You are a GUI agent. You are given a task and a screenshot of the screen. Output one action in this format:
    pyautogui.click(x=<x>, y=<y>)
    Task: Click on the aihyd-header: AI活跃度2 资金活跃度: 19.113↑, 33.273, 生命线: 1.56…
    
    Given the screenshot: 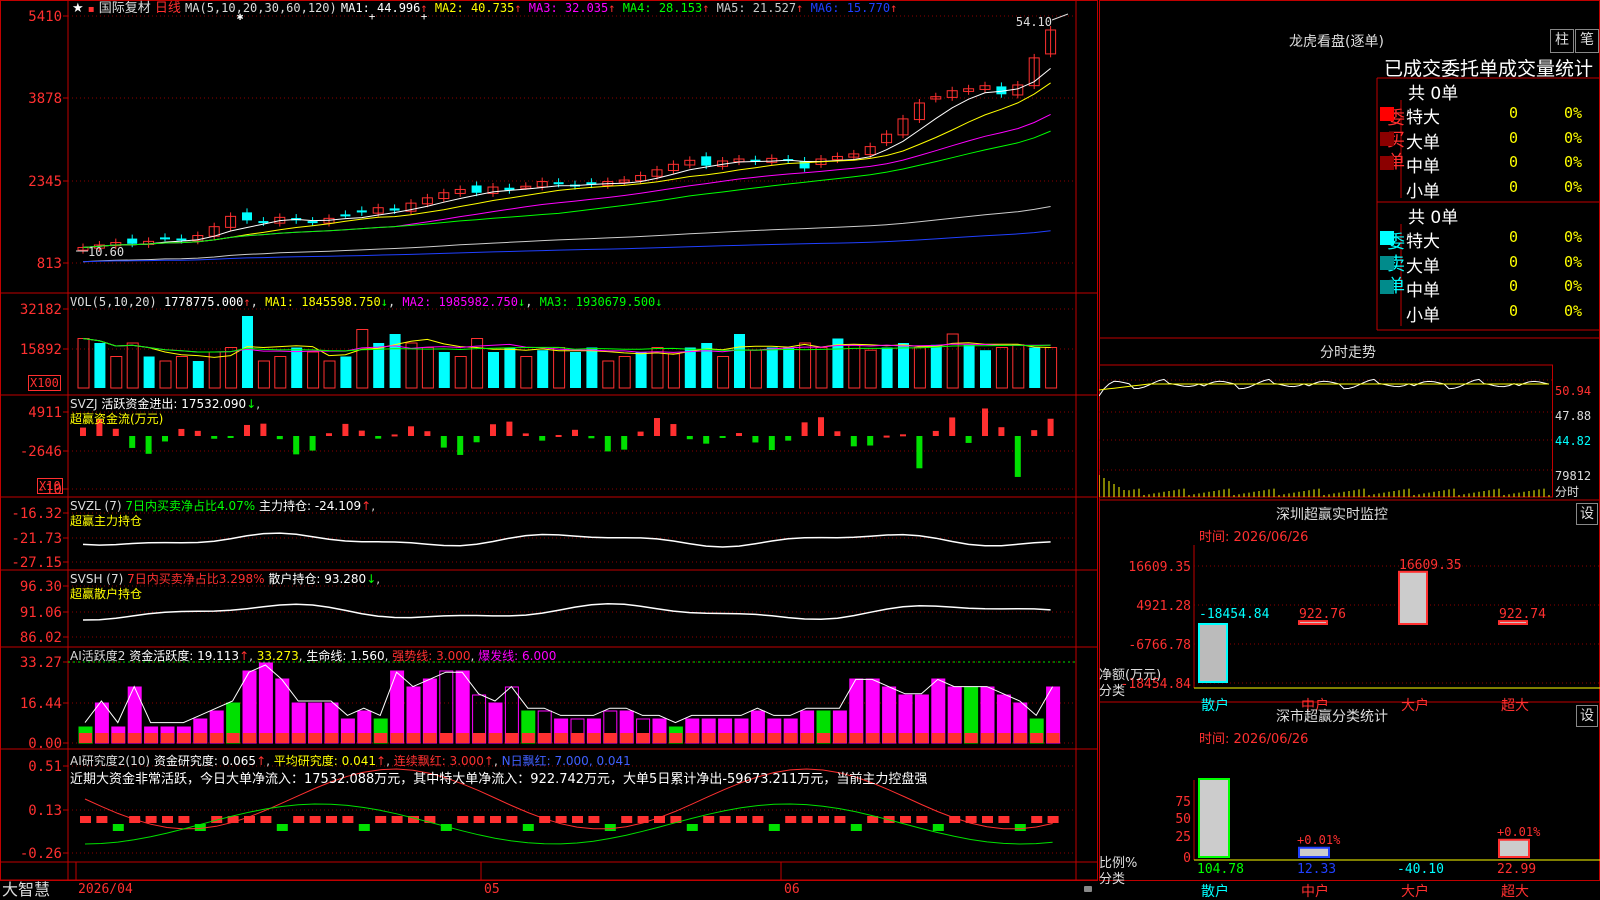 What is the action you would take?
    pyautogui.click(x=313, y=656)
    